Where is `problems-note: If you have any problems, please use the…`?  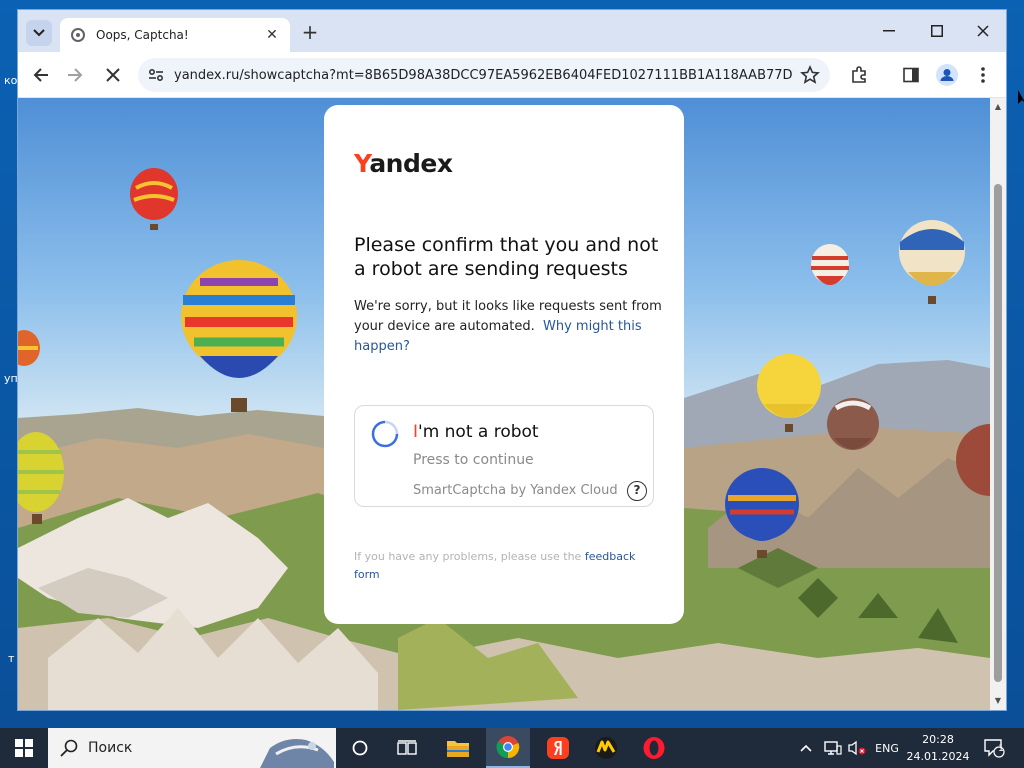 problems-note: If you have any problems, please use the… is located at coordinates (504, 566).